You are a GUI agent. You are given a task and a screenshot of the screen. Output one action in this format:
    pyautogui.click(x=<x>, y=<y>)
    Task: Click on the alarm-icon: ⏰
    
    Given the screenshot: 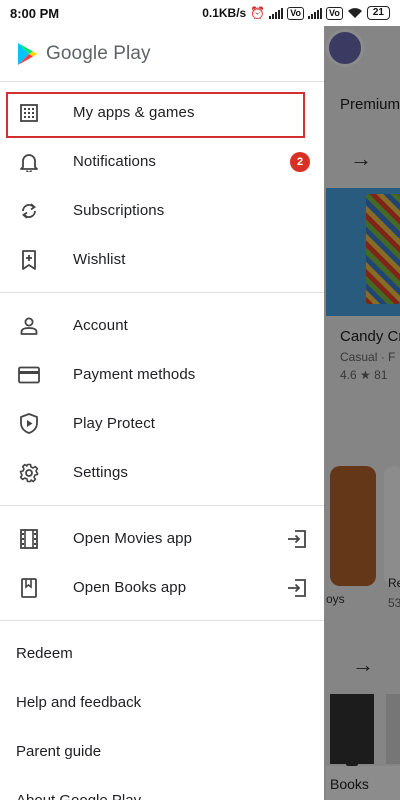 What is the action you would take?
    pyautogui.click(x=258, y=13)
    